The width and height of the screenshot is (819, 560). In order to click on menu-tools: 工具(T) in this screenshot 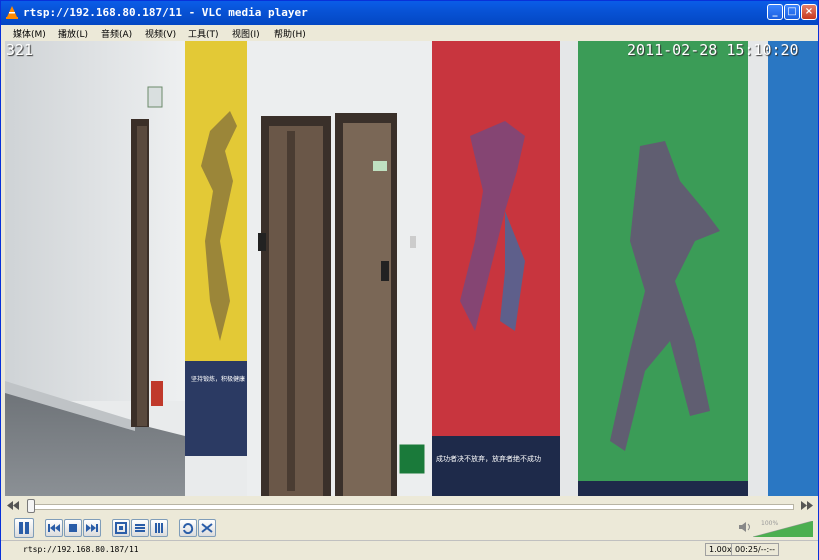, I will do `click(203, 33)`.